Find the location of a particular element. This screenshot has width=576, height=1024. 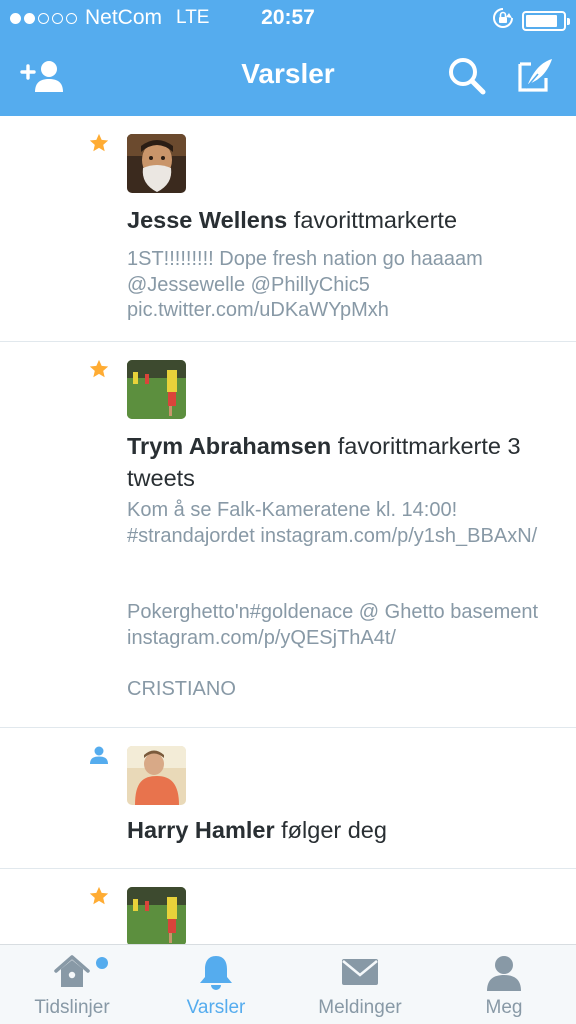

tab-notifications: Varsler is located at coordinates (216, 984).